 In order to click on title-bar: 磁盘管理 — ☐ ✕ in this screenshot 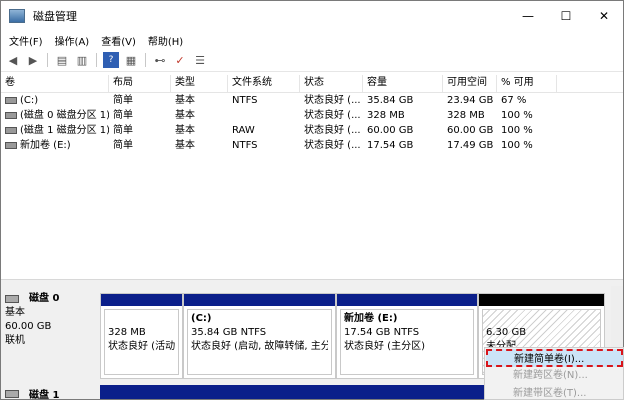, I will do `click(312, 16)`.